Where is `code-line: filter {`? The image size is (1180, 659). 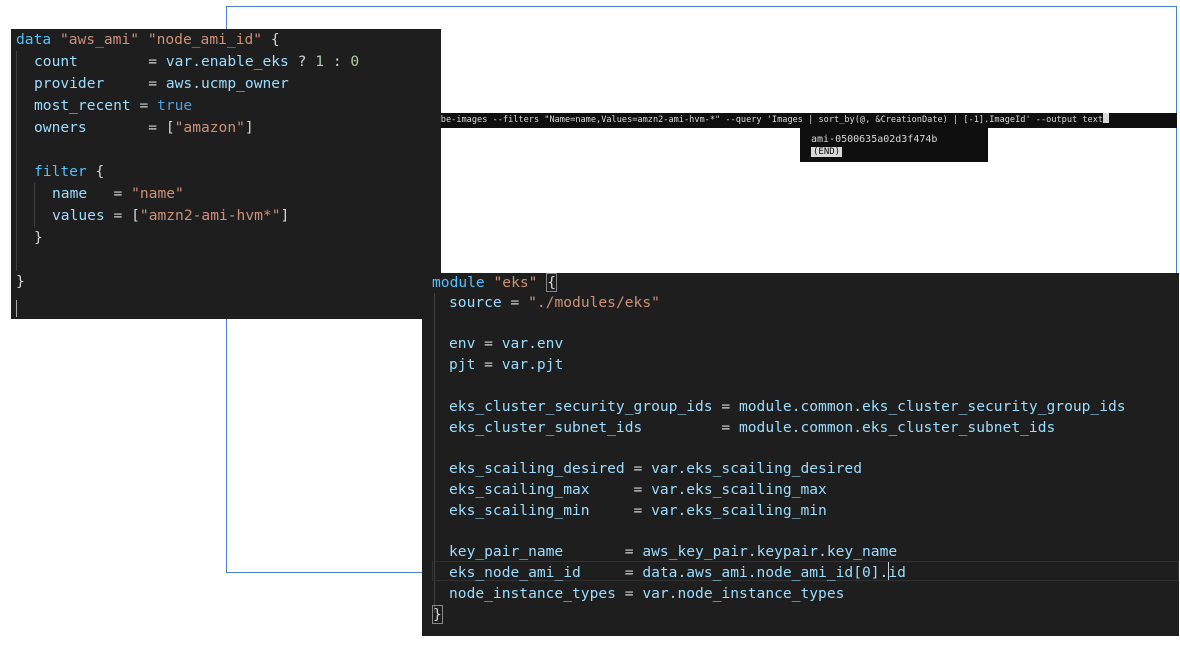
code-line: filter { is located at coordinates (69, 171).